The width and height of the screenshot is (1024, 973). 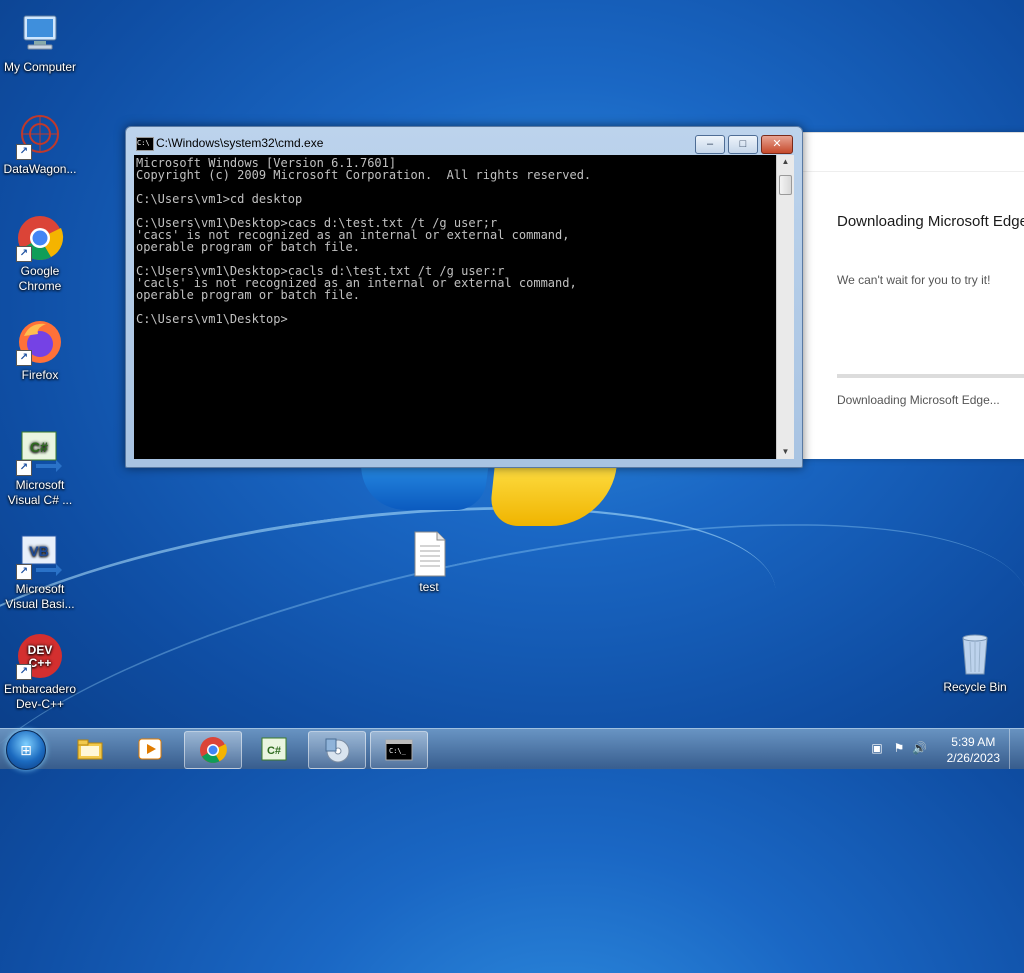 What do you see at coordinates (512, 749) in the screenshot?
I see `taskbar: ⊞ C# C:\_ ▣ ⚑ 🔊 5:39 AM 2/26/2023` at bounding box center [512, 749].